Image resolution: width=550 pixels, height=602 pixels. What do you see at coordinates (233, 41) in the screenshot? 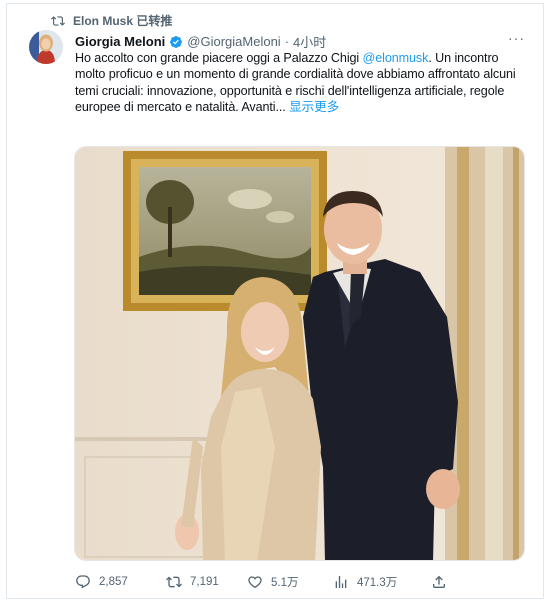
I see `author-handle: @GiorgiaMeloni` at bounding box center [233, 41].